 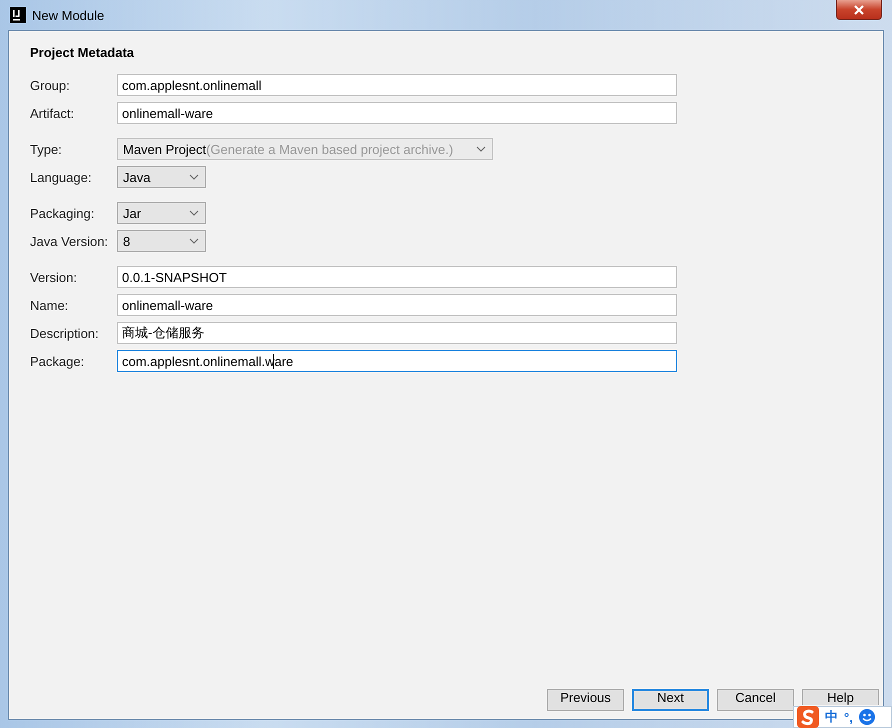 What do you see at coordinates (53, 113) in the screenshot?
I see `field-label: Artifact:` at bounding box center [53, 113].